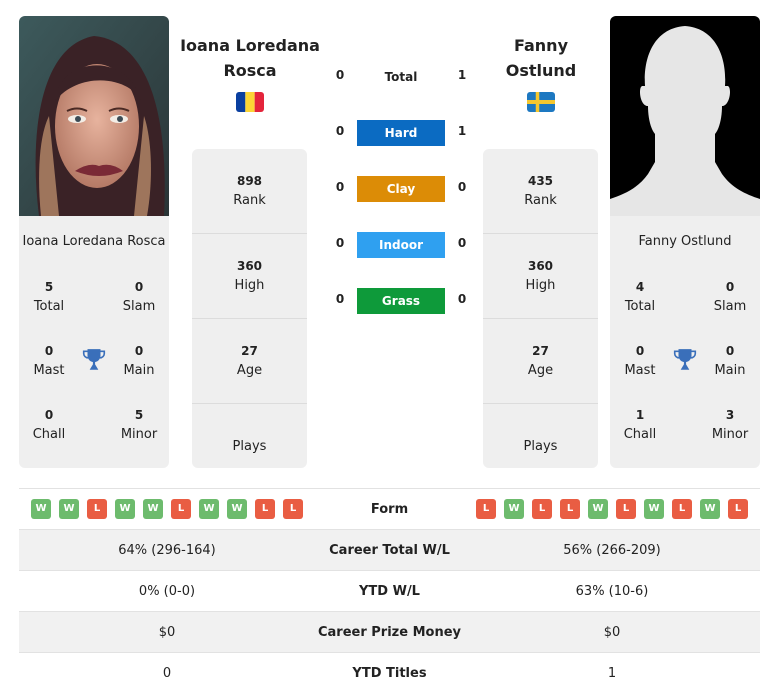 This screenshot has height=699, width=779. Describe the element at coordinates (250, 102) in the screenshot. I see `romania-flag-icon` at that location.